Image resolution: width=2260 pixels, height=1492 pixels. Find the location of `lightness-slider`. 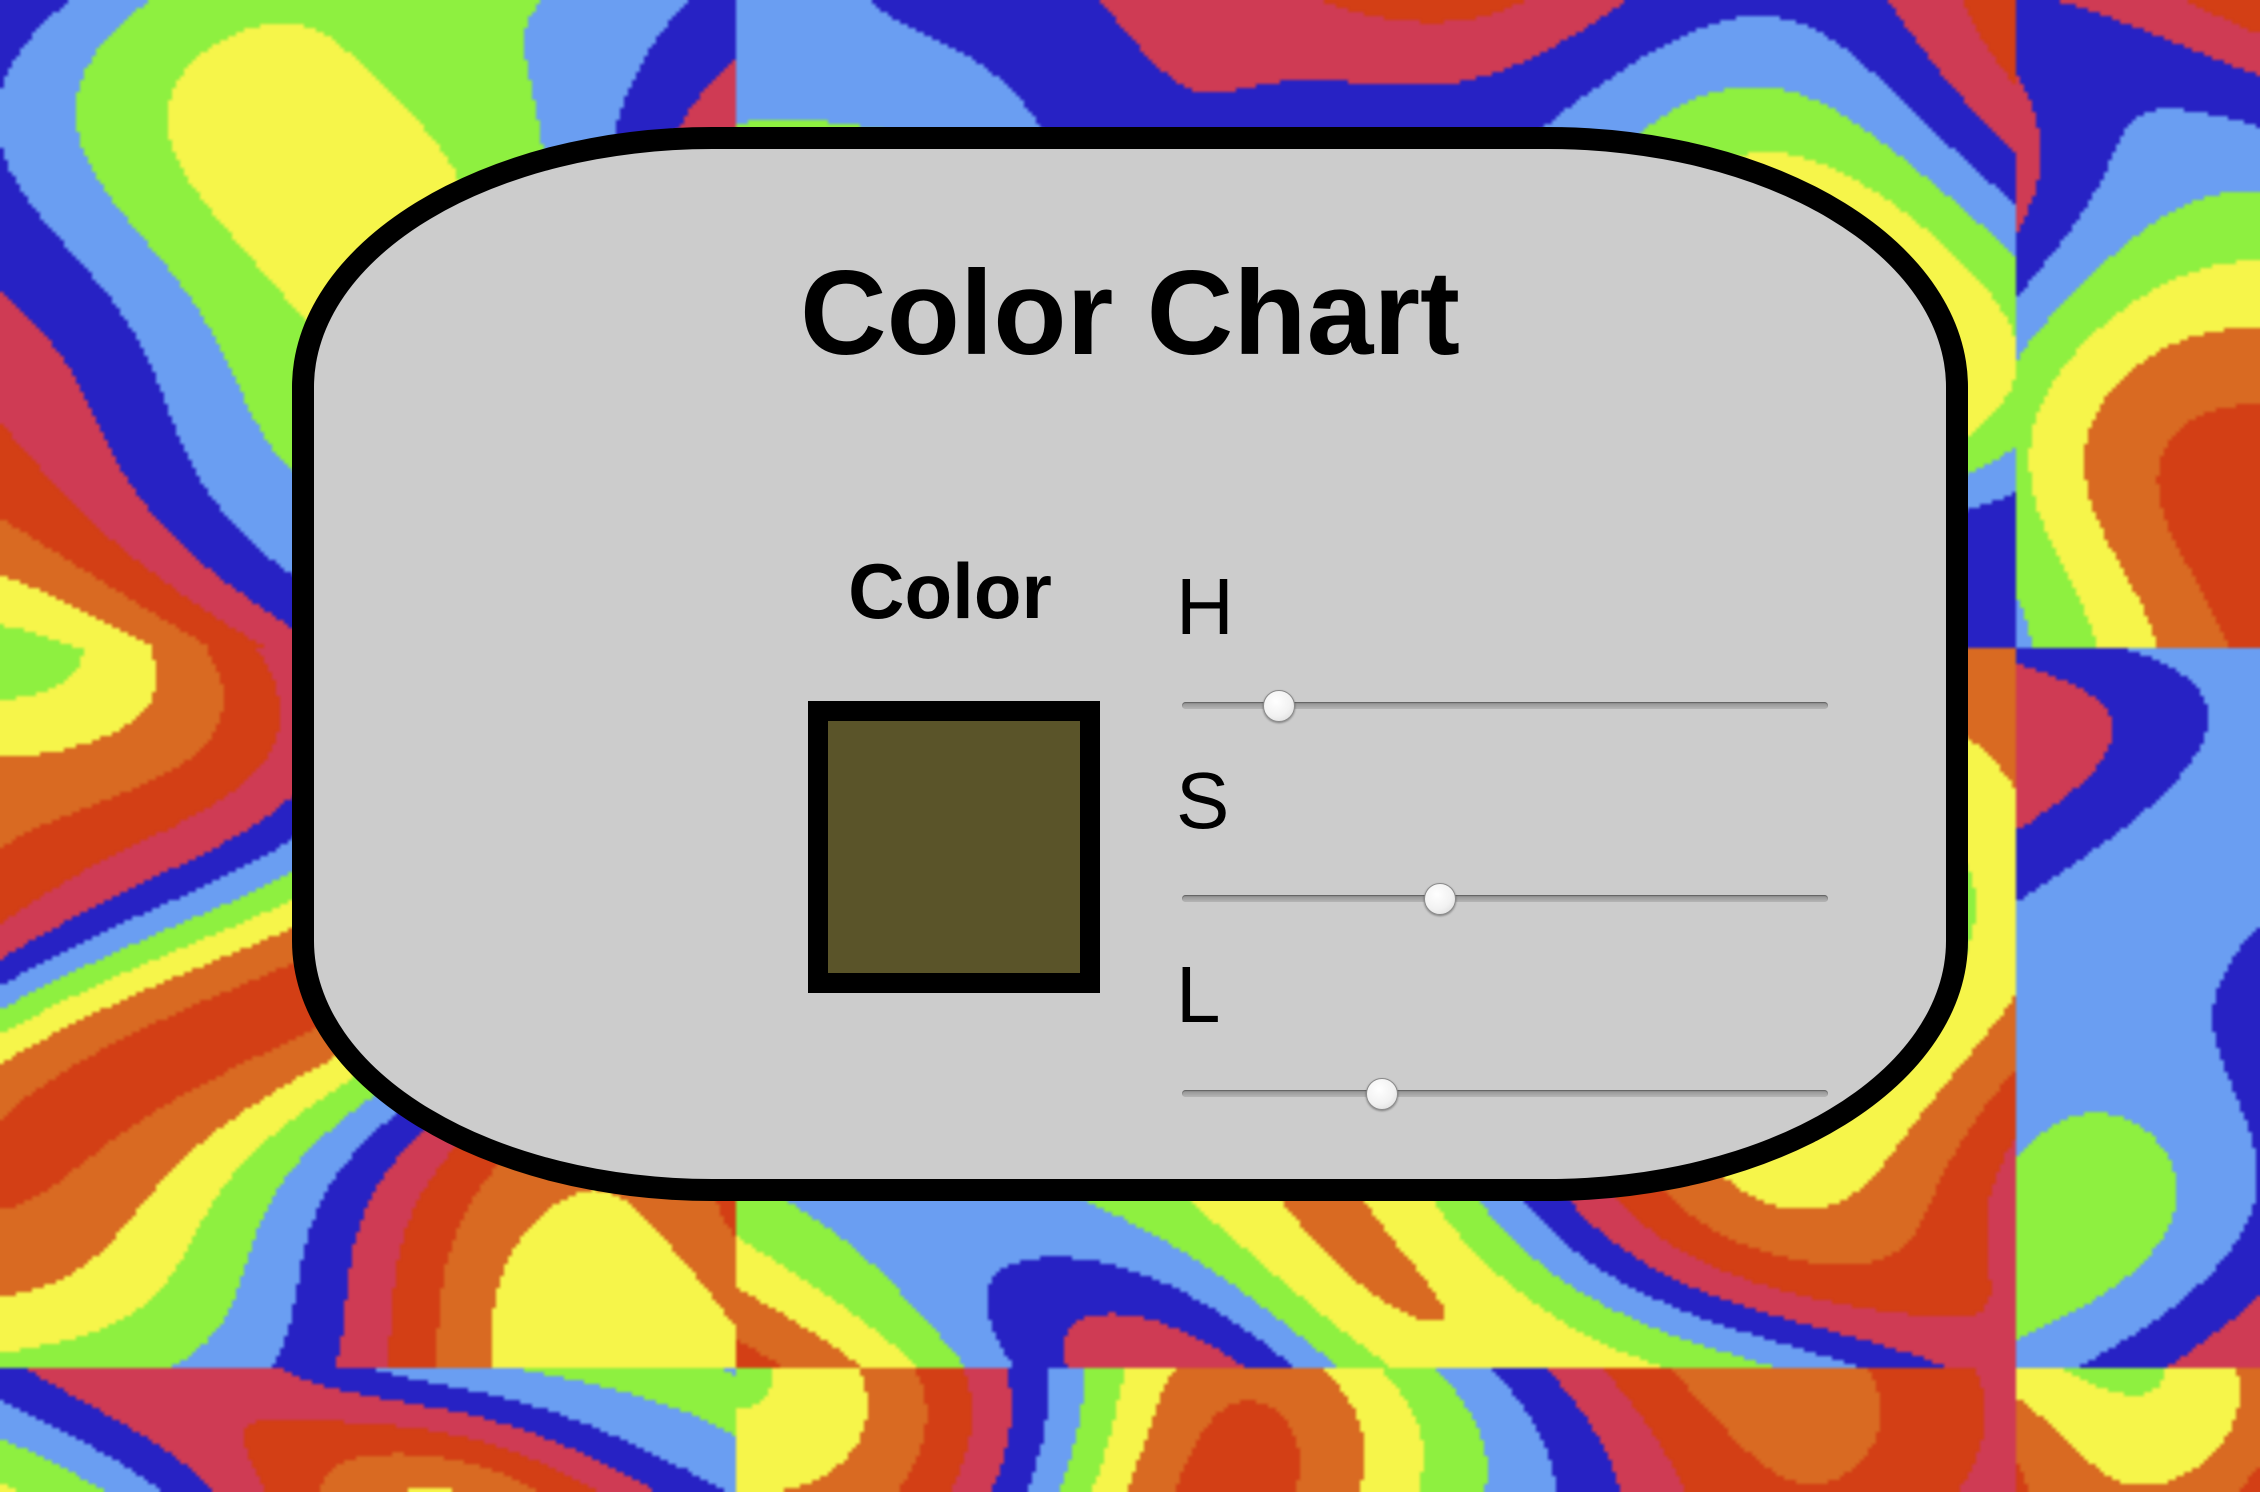

lightness-slider is located at coordinates (1505, 1094).